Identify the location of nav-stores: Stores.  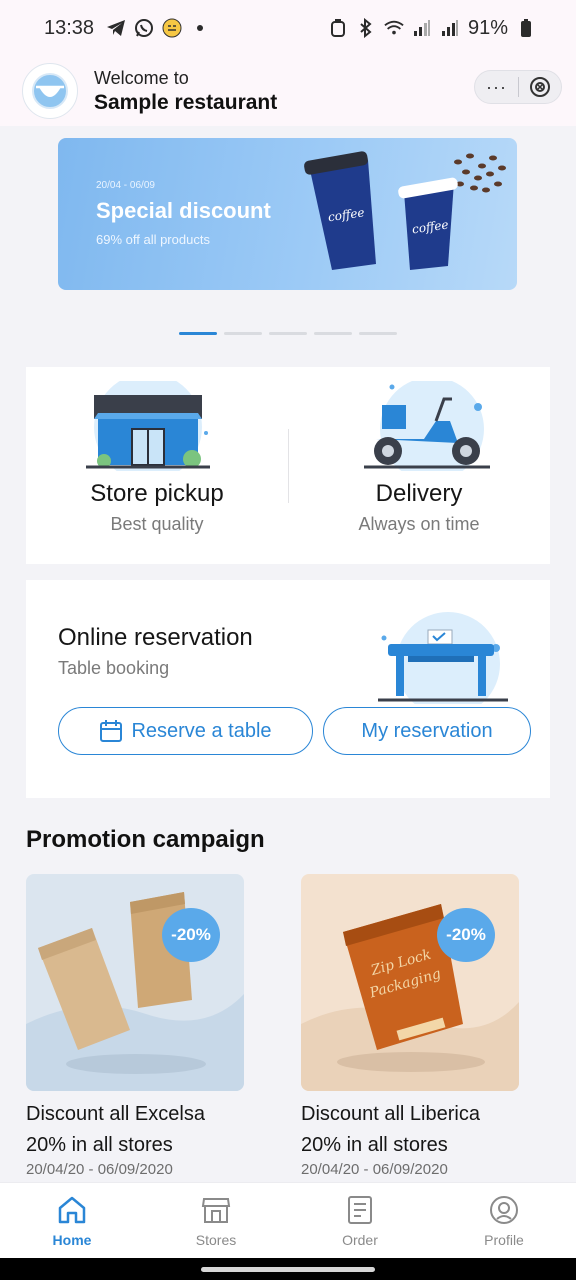
(216, 1220).